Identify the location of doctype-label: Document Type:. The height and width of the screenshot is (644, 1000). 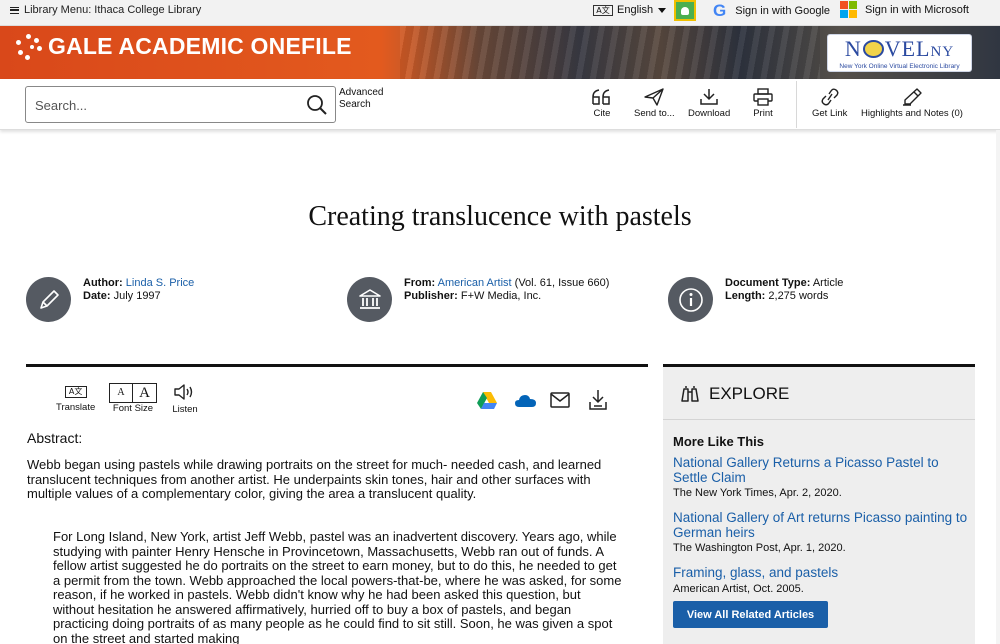
(768, 283).